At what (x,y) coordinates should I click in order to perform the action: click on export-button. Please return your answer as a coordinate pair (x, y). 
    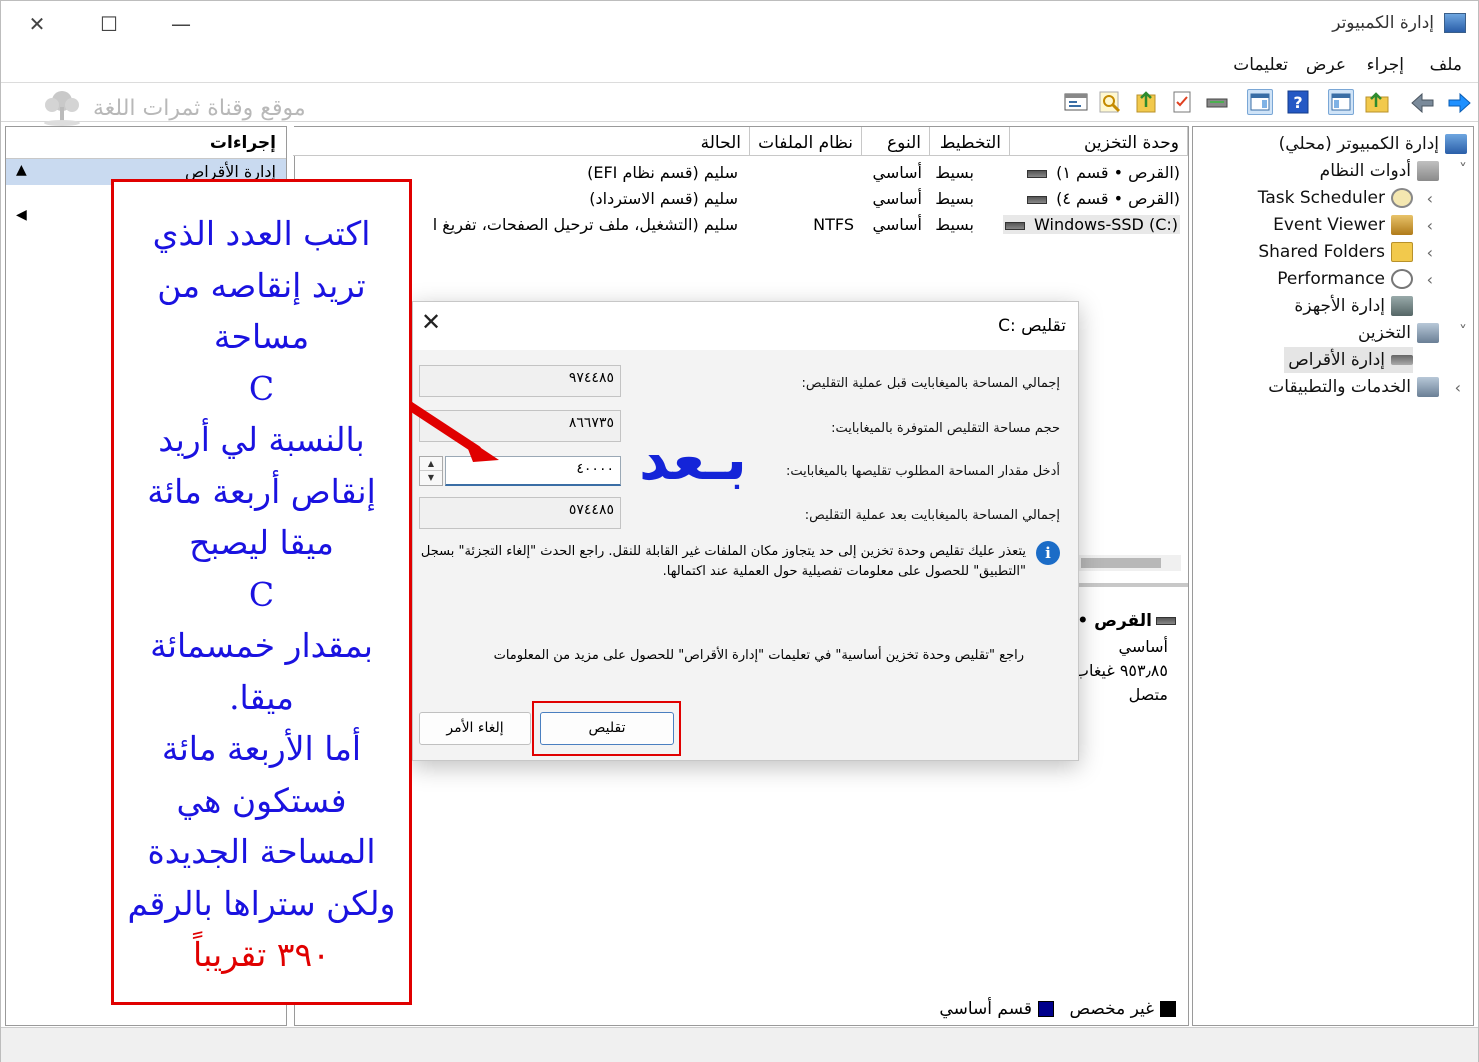
    Looking at the image, I should click on (1146, 102).